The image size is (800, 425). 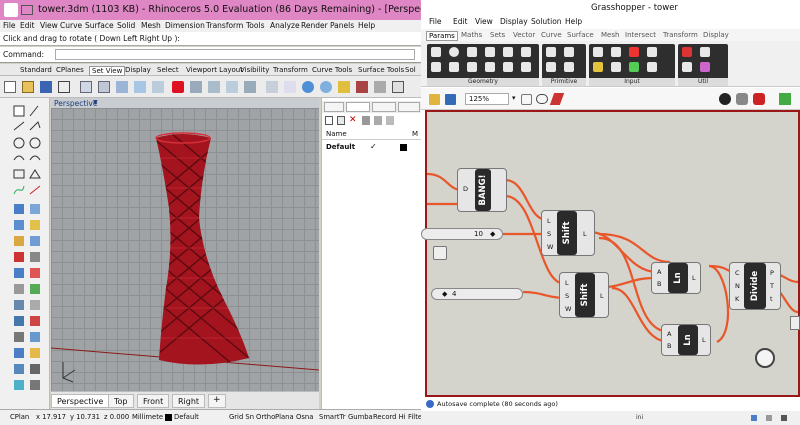 What do you see at coordinates (185, 25) in the screenshot?
I see `menu-dimension: Dimension` at bounding box center [185, 25].